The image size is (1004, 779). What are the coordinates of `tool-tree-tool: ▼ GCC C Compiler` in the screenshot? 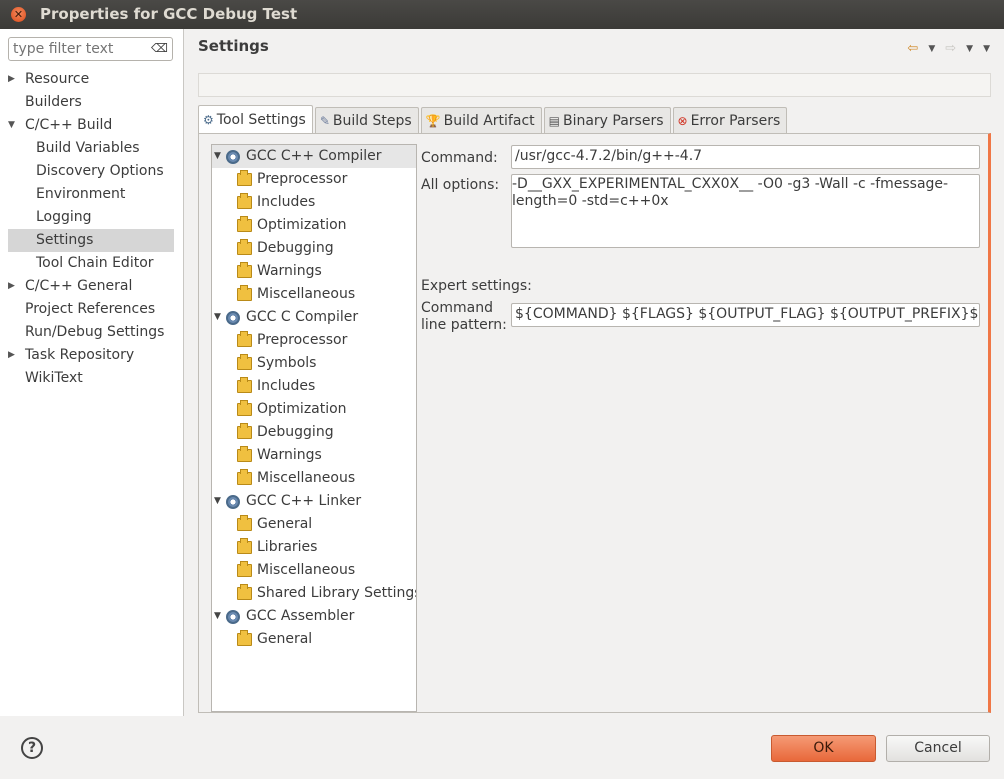 It's located at (314, 317).